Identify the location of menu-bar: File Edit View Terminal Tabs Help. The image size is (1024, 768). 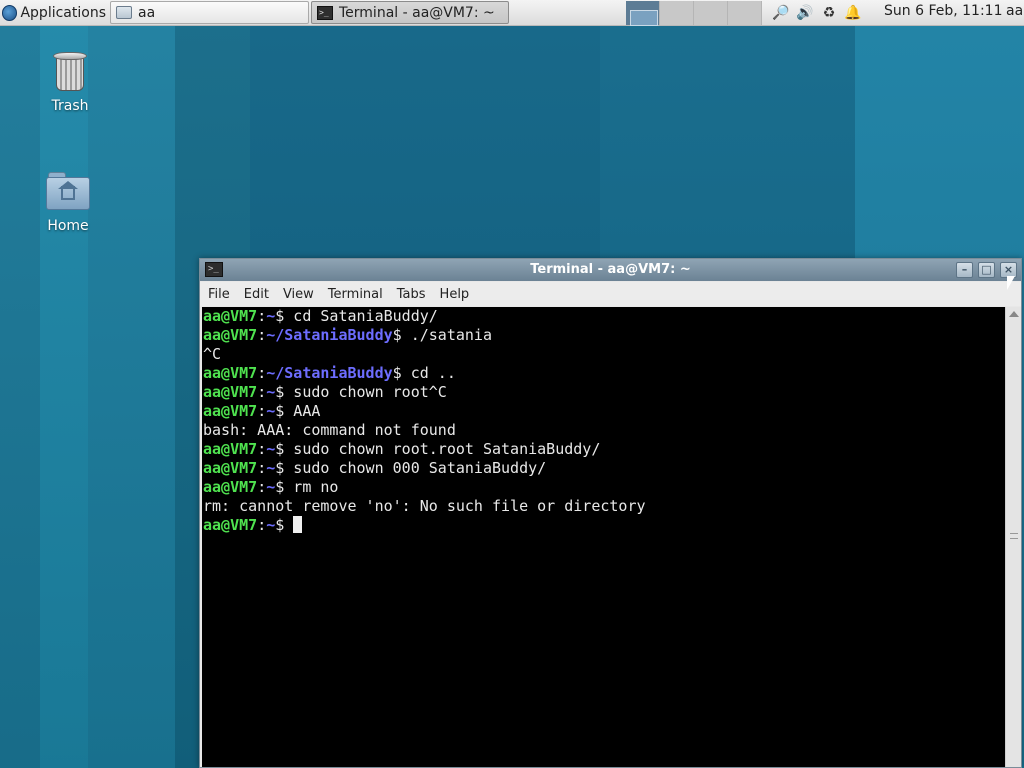
(610, 294).